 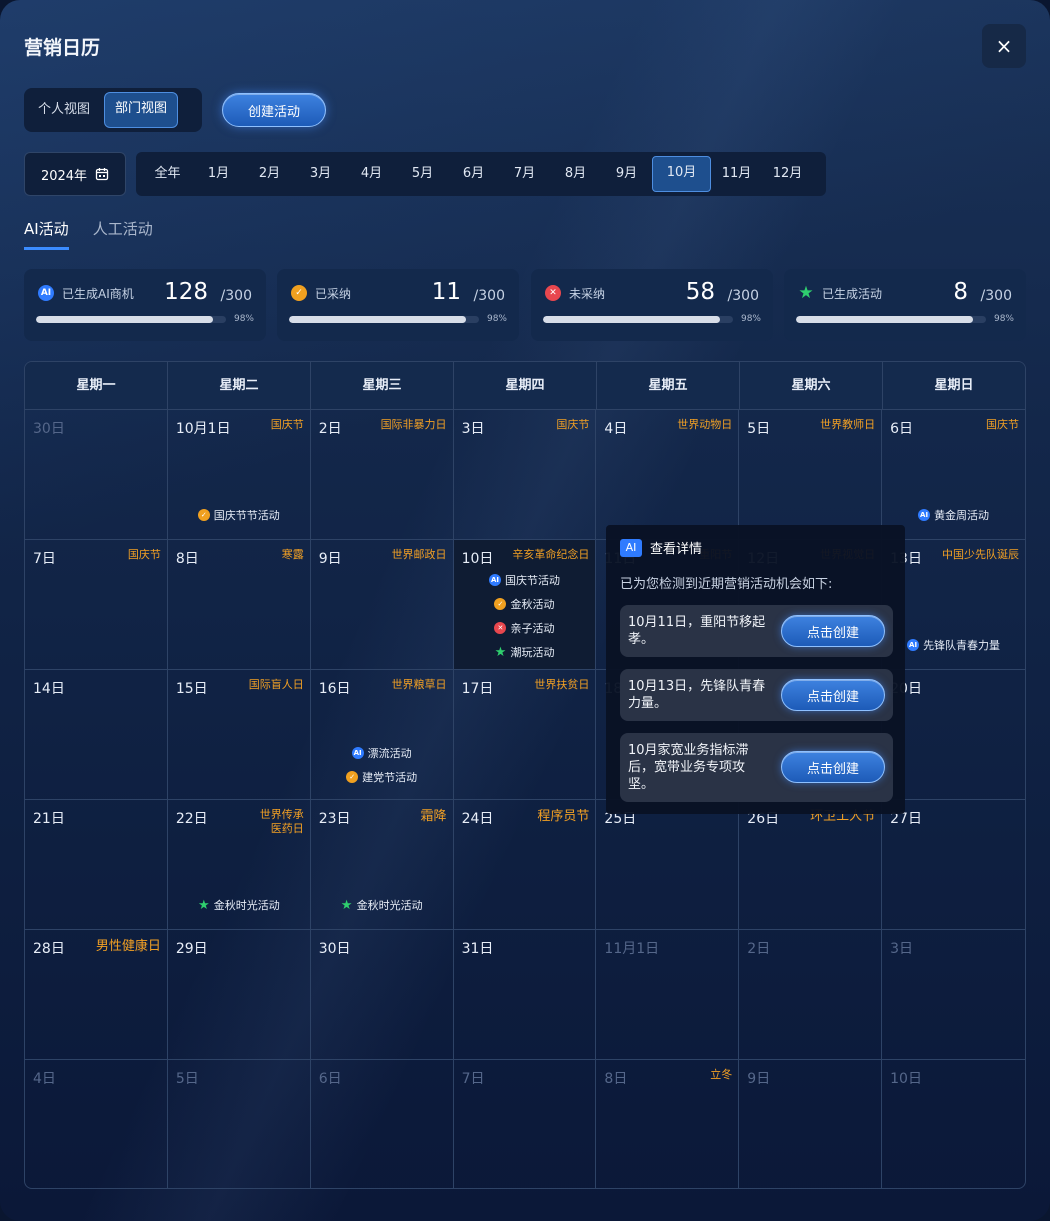 I want to click on close-button: ×, so click(x=1004, y=46).